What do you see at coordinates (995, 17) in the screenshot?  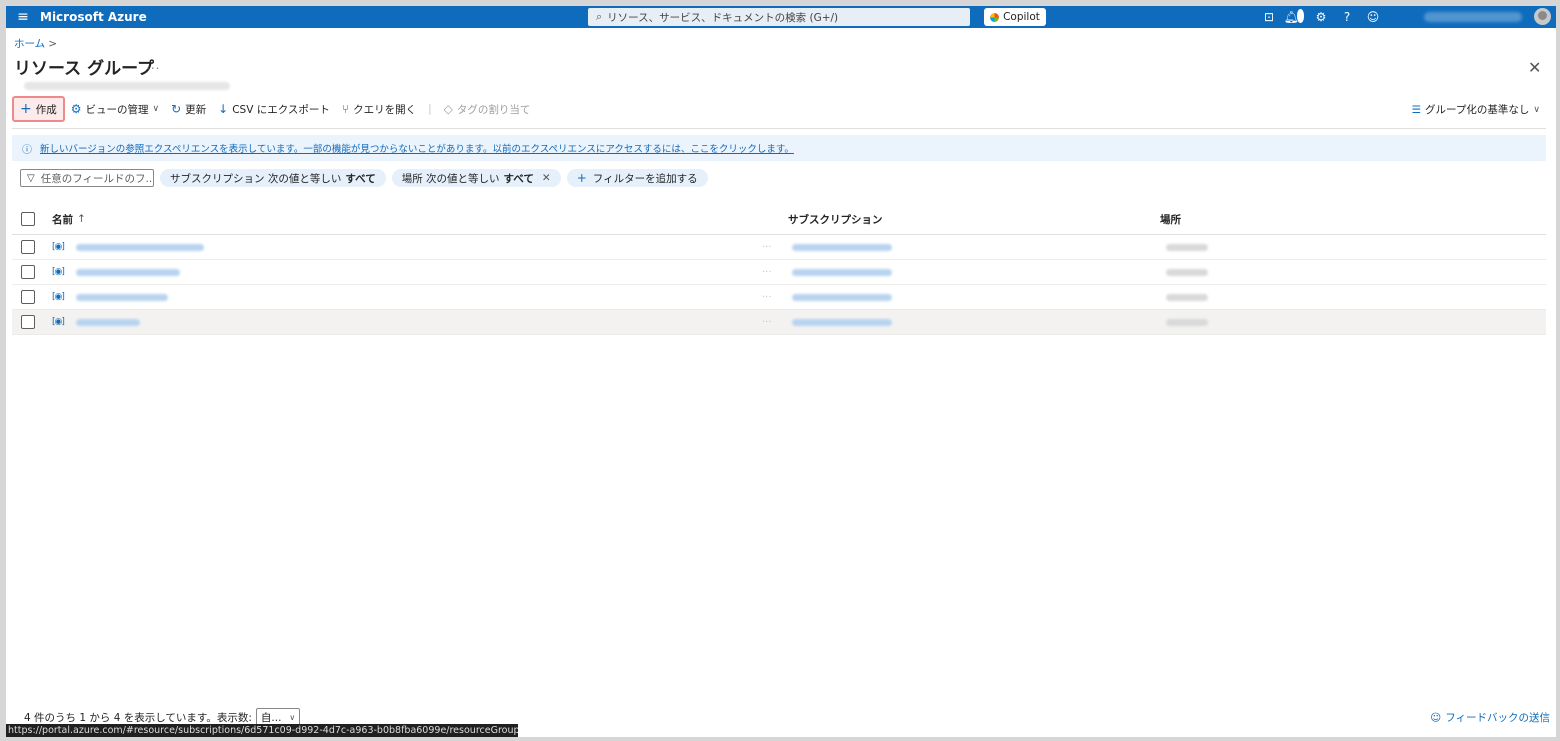 I see `copilot-icon` at bounding box center [995, 17].